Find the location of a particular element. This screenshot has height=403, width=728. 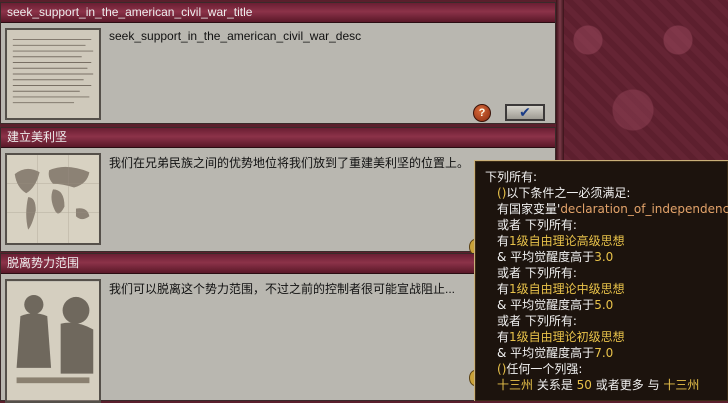

condition-any-power: ()任何一个列强: is located at coordinates (540, 369).